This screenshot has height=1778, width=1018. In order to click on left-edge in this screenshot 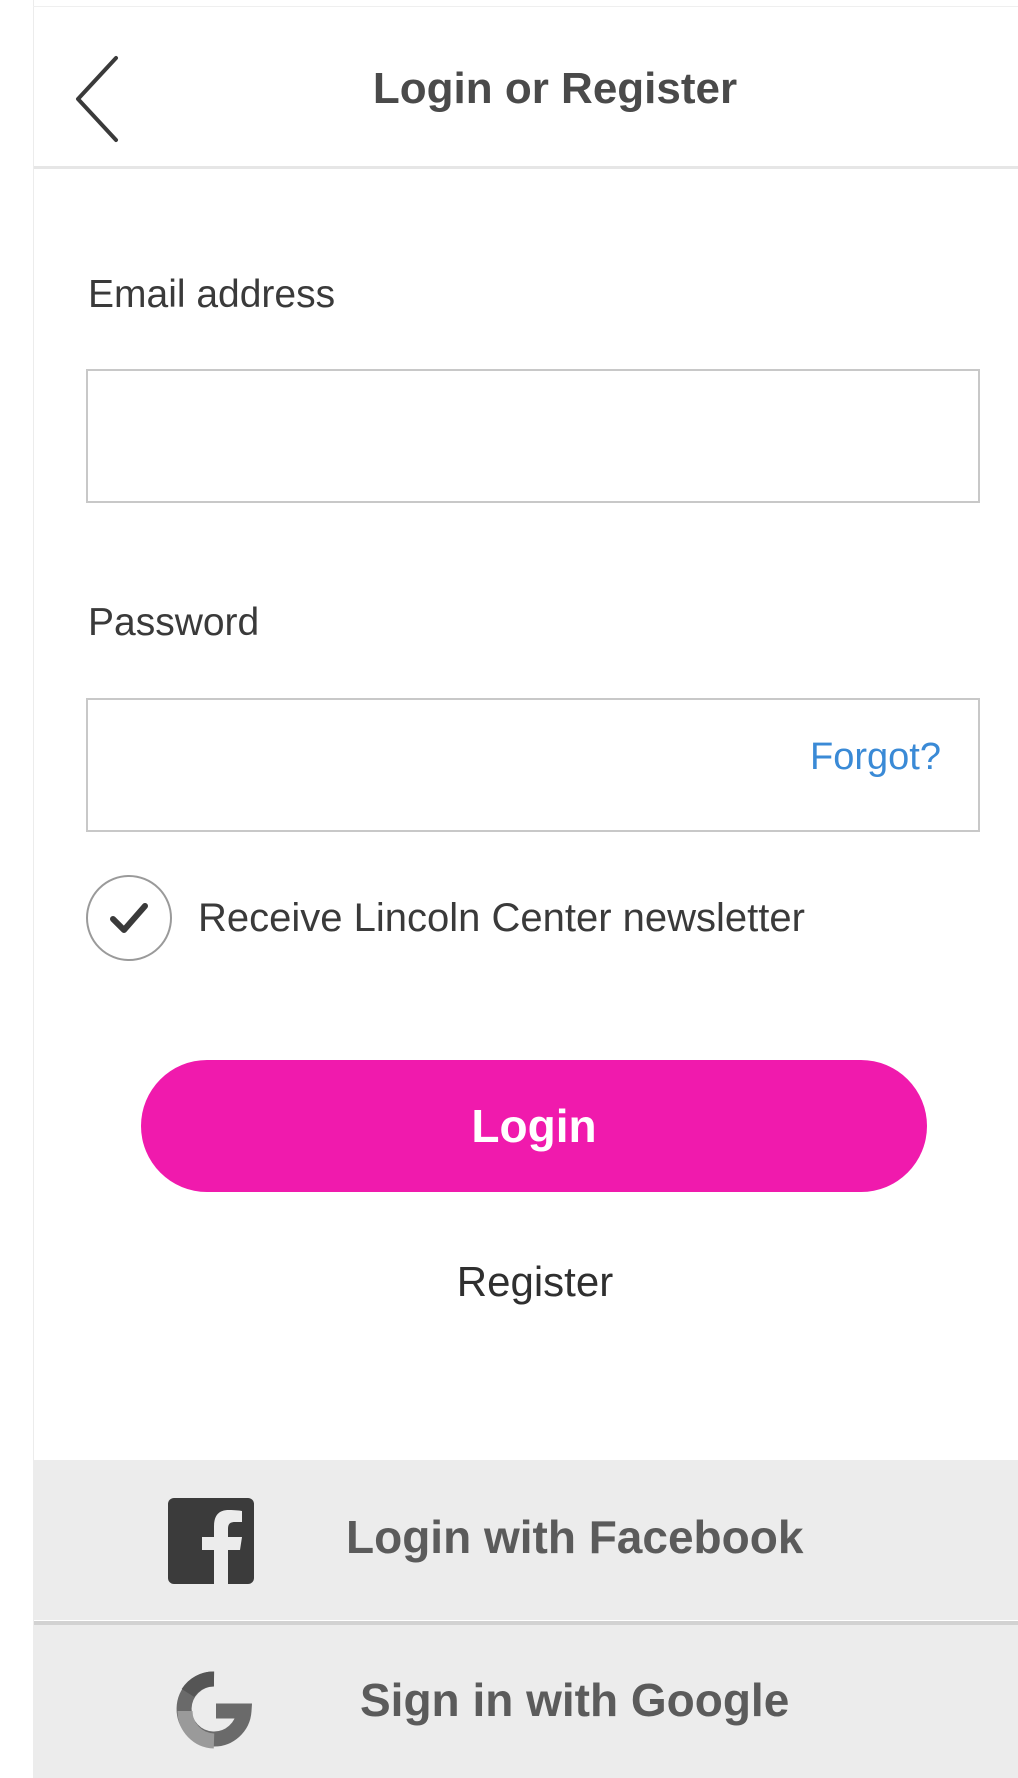, I will do `click(17, 889)`.